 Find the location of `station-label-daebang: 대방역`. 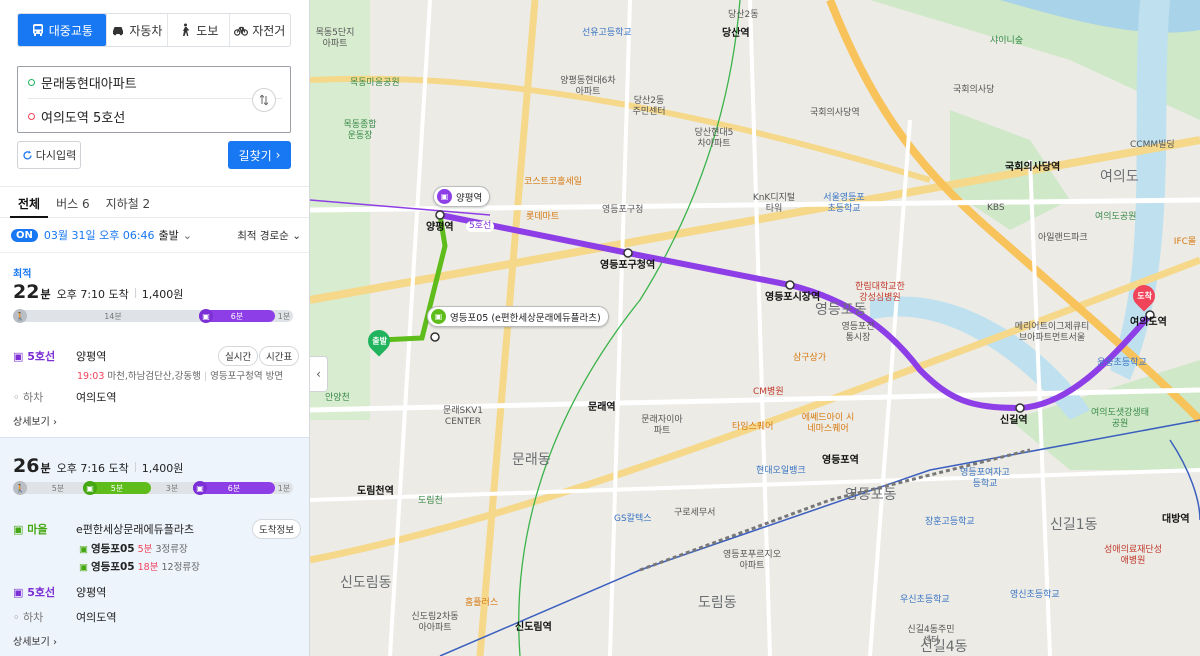

station-label-daebang: 대방역 is located at coordinates (1176, 519).